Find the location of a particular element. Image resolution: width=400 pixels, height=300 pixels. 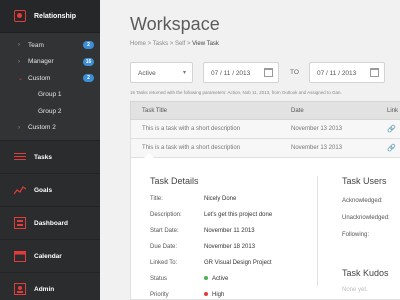

detail-label: Description: is located at coordinates (166, 215).